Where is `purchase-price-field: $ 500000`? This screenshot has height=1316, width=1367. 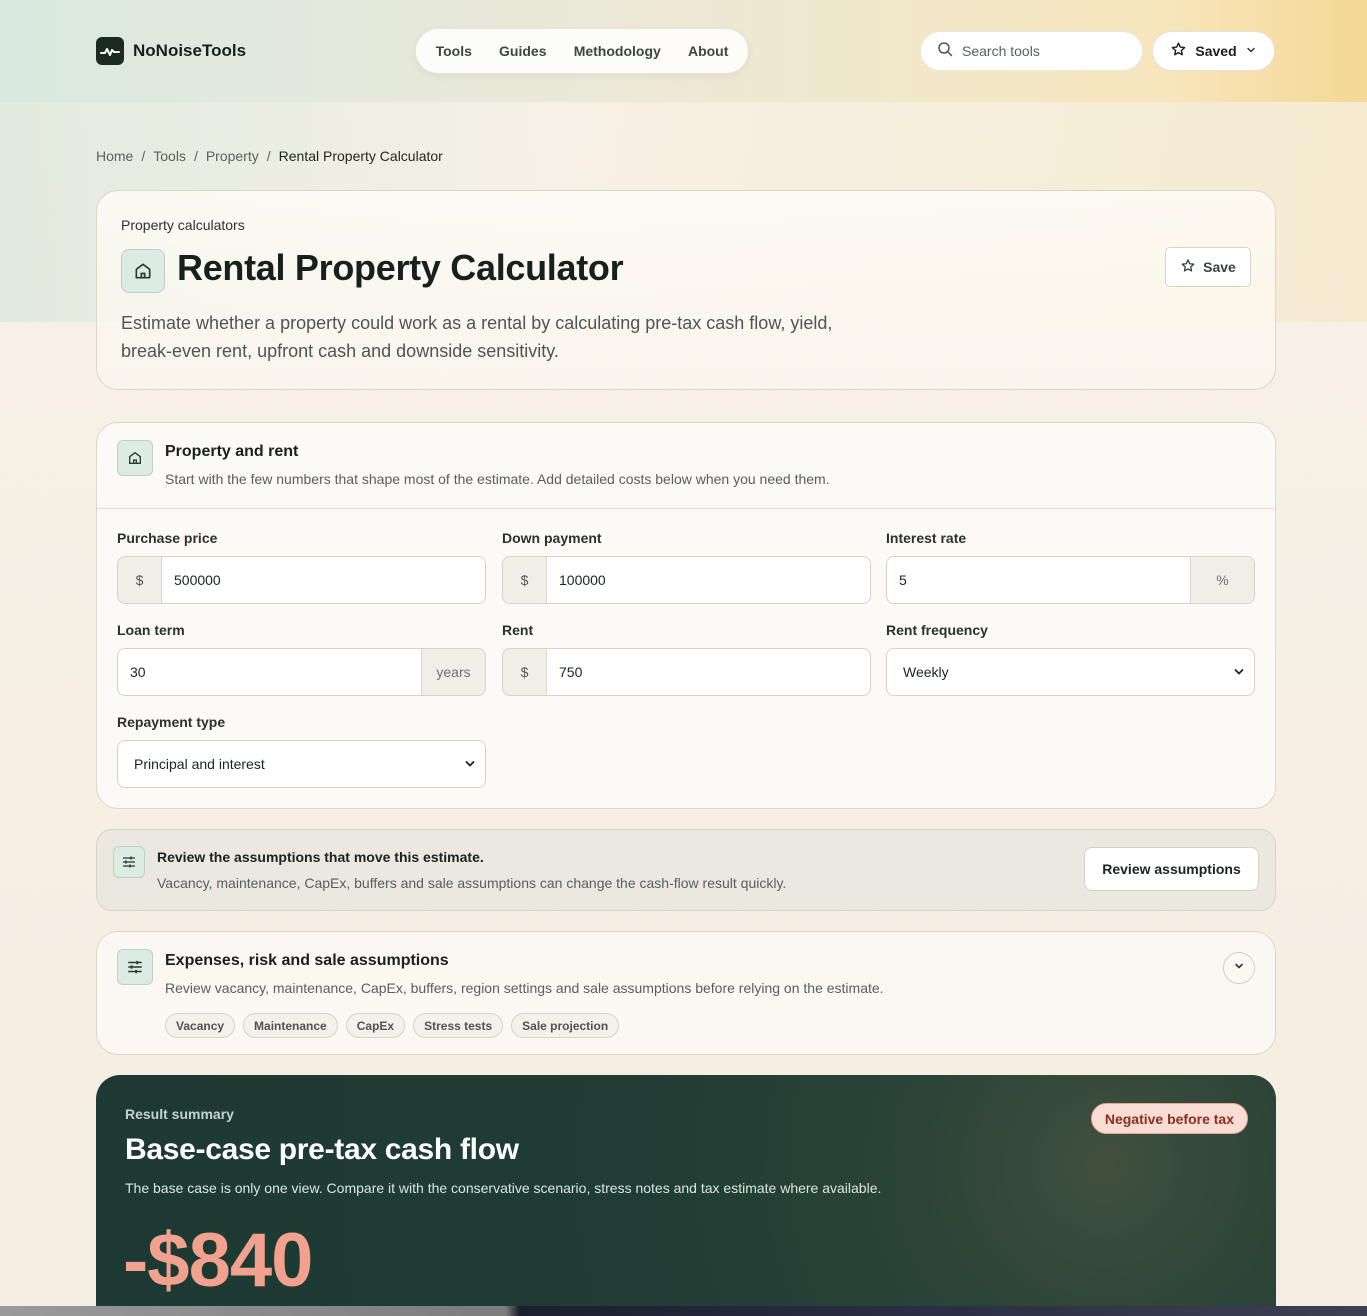 purchase-price-field: $ 500000 is located at coordinates (301, 580).